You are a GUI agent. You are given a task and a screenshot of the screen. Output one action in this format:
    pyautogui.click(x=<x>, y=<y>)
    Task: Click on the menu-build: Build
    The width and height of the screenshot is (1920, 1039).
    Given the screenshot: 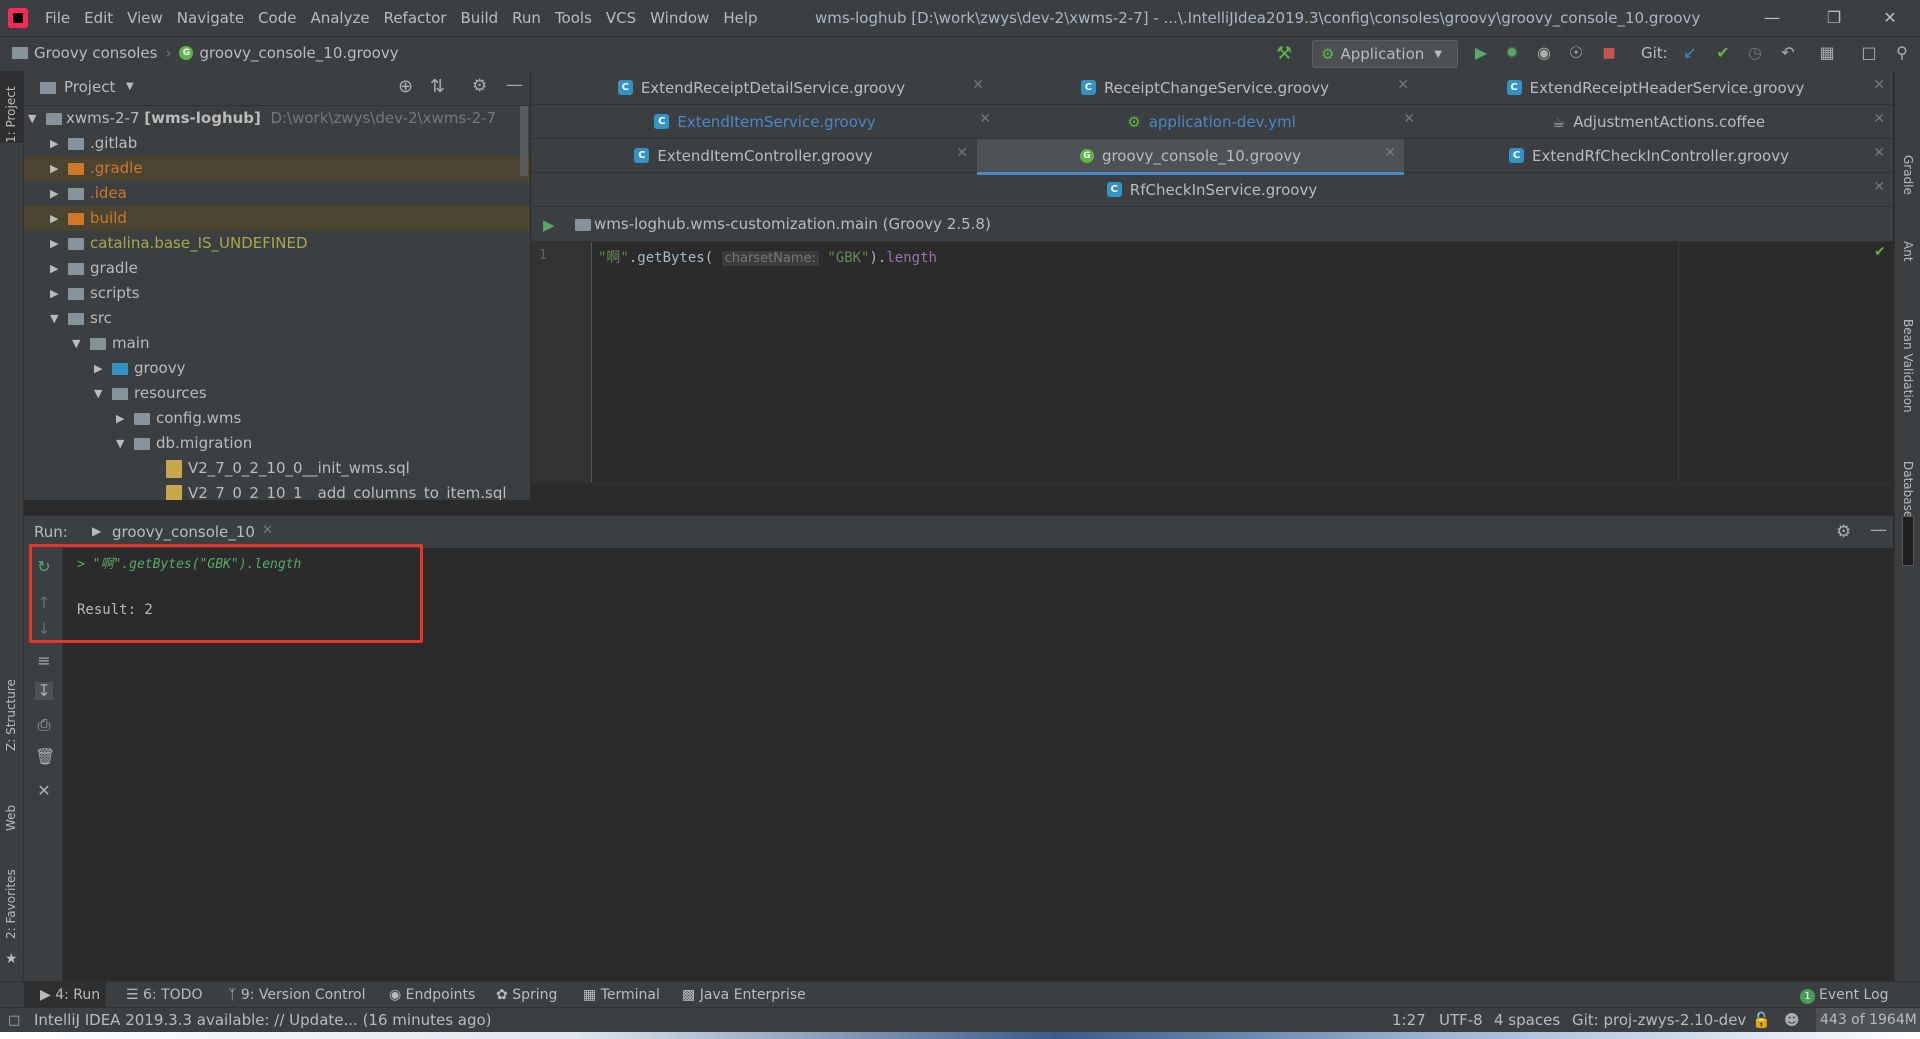 What is the action you would take?
    pyautogui.click(x=480, y=18)
    